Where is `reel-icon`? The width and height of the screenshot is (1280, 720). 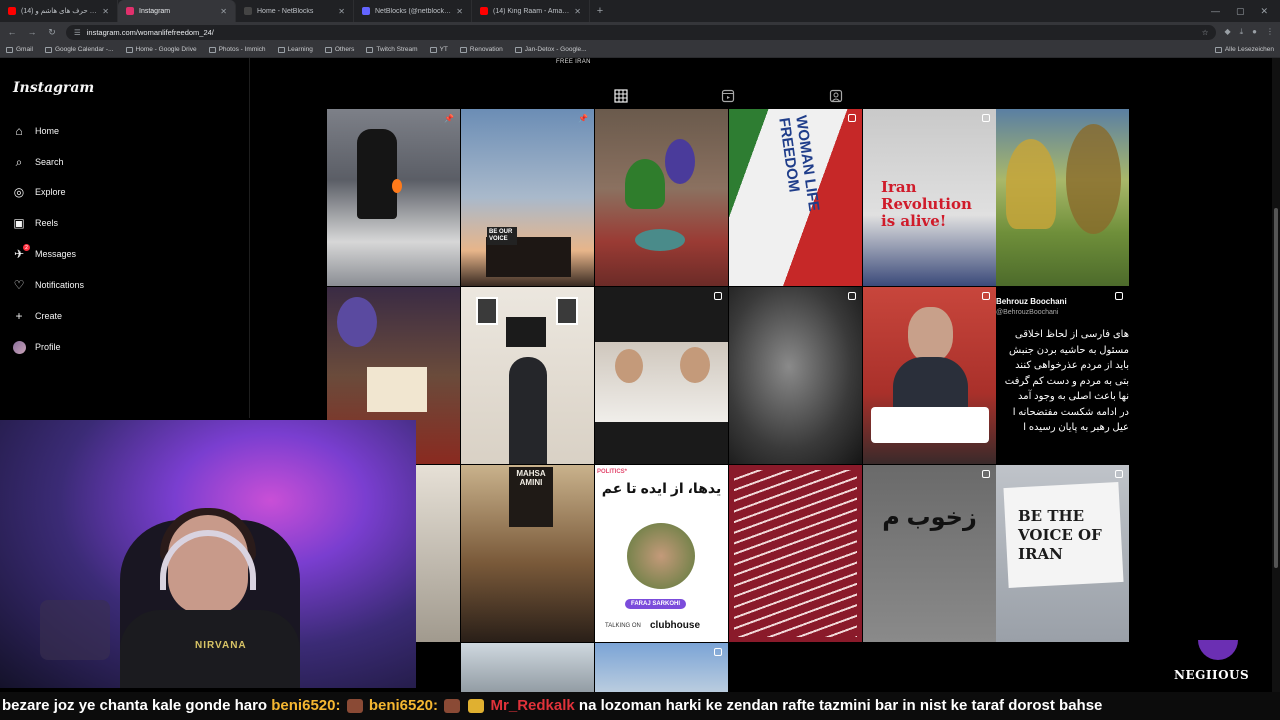 reel-icon is located at coordinates (986, 296).